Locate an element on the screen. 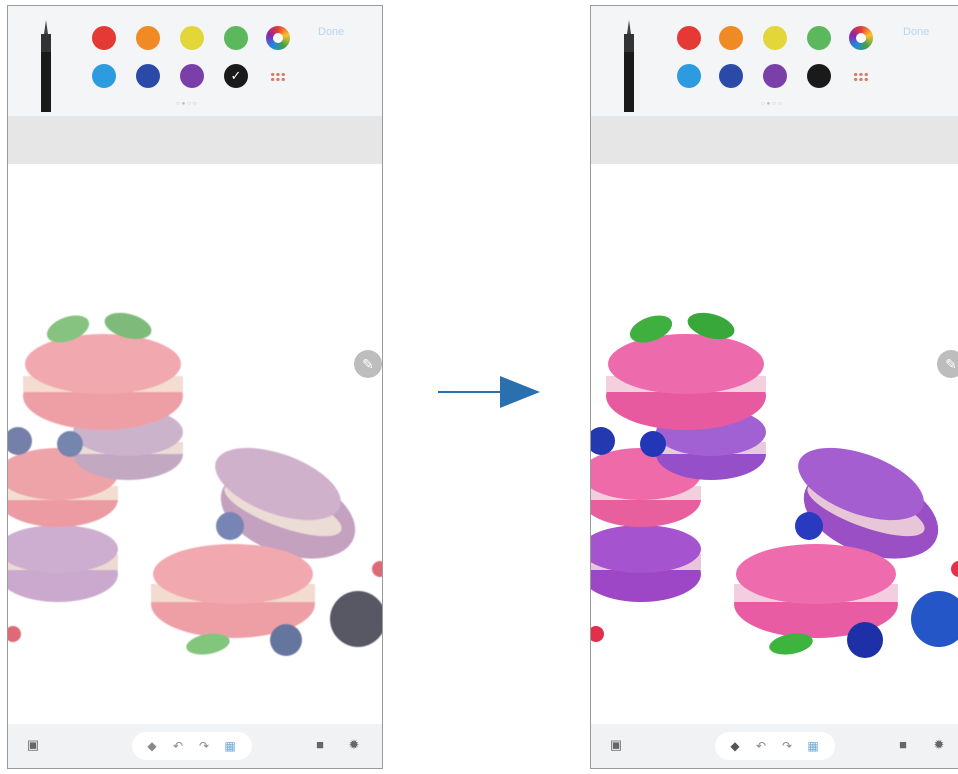 This screenshot has width=958, height=774. color-swatch-black is located at coordinates (819, 76).